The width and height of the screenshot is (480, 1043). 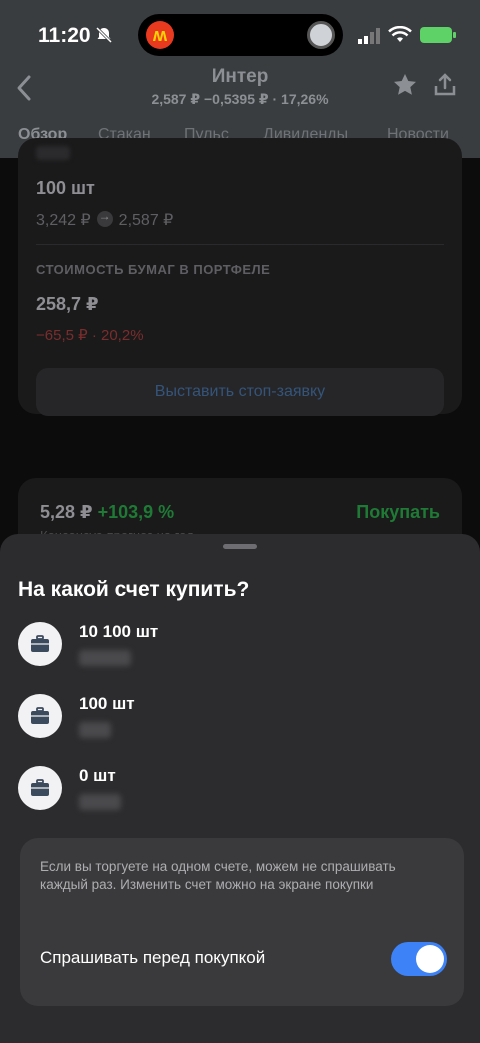 I want to click on account-quantity: 0 шт, so click(x=97, y=775).